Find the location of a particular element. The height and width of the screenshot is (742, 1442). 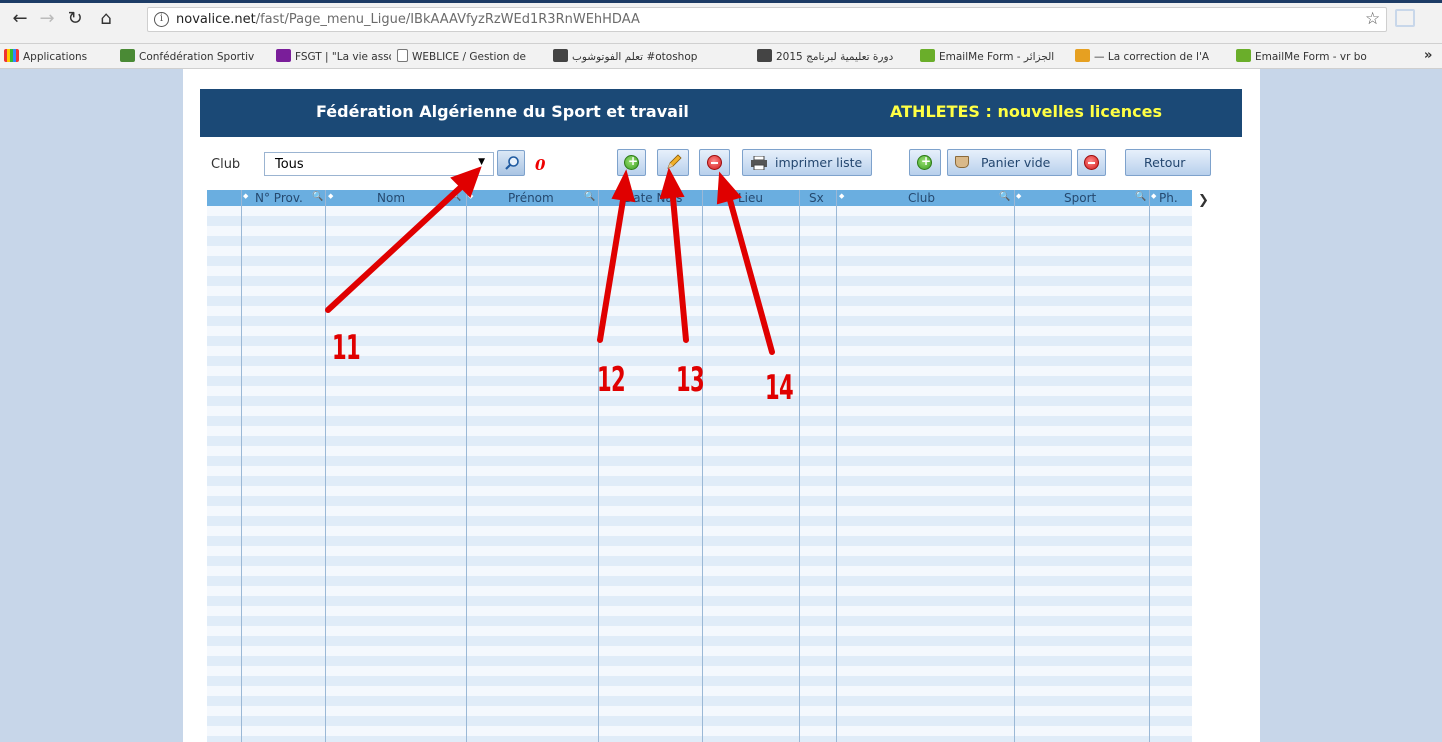

arrow-13-head is located at coordinates (672, 183).